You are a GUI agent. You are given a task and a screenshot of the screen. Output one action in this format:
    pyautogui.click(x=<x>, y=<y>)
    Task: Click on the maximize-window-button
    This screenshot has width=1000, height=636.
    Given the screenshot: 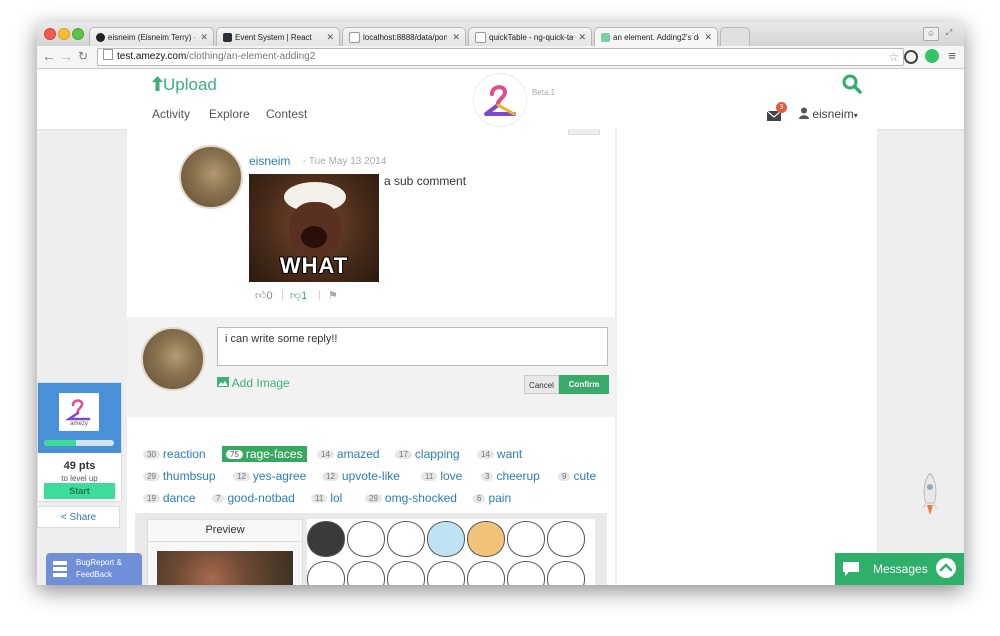 What is the action you would take?
    pyautogui.click(x=78, y=34)
    